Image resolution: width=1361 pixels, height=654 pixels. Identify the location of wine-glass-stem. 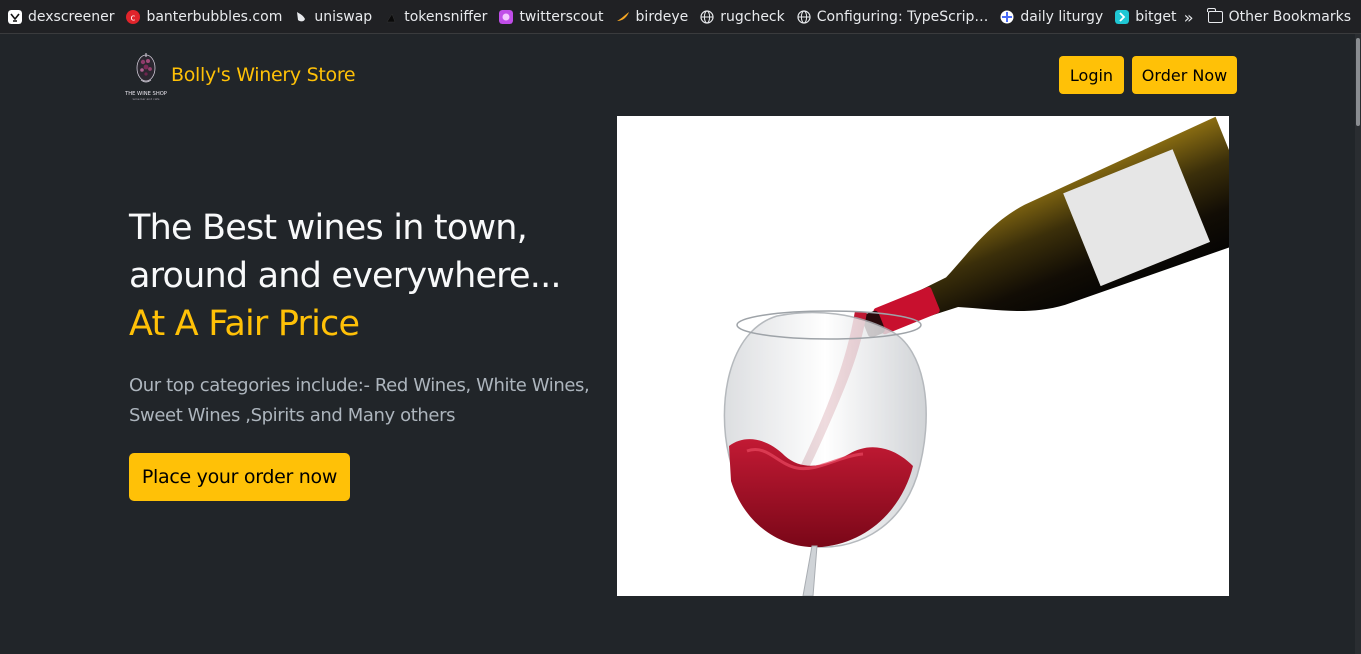
(810, 570).